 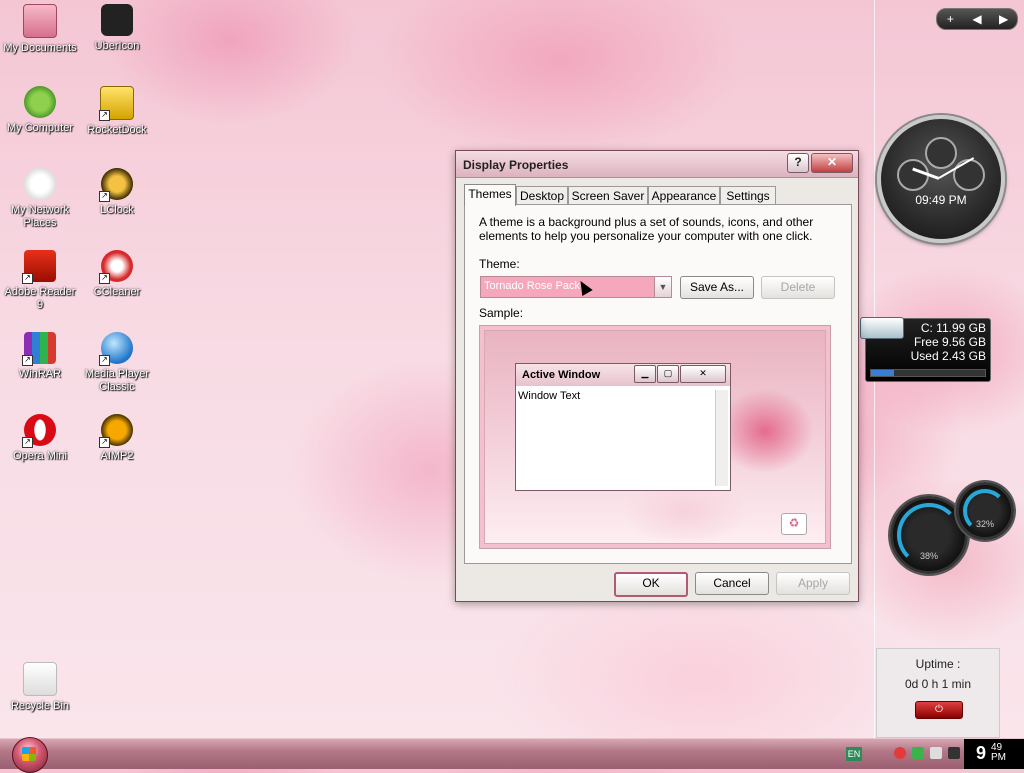 What do you see at coordinates (512, 755) in the screenshot?
I see `taskbar: EN 9 49 PM` at bounding box center [512, 755].